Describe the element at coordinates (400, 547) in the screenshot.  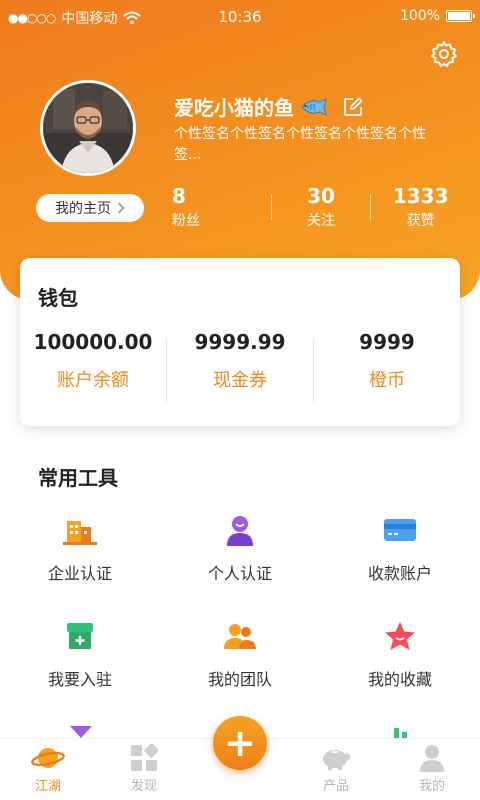
I see `tool-payment-account: 收款账户` at that location.